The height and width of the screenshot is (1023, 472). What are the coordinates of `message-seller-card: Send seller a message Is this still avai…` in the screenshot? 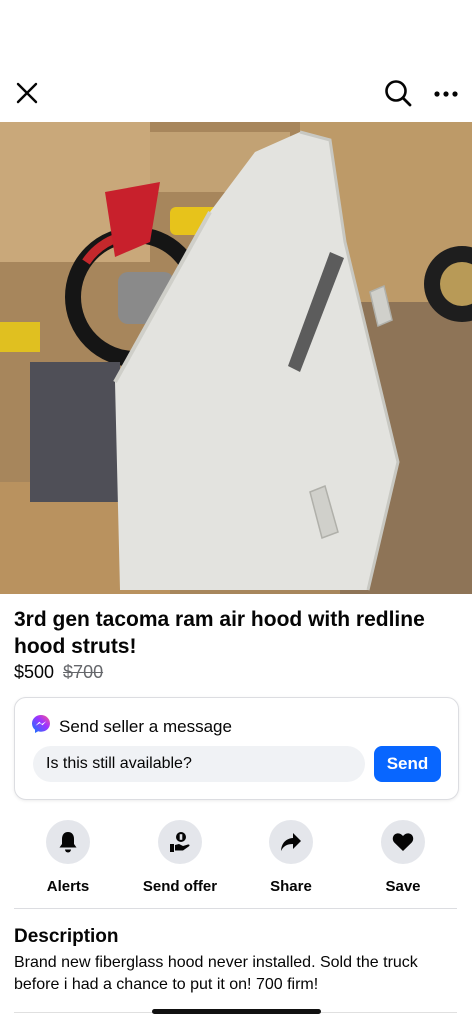 It's located at (236, 748).